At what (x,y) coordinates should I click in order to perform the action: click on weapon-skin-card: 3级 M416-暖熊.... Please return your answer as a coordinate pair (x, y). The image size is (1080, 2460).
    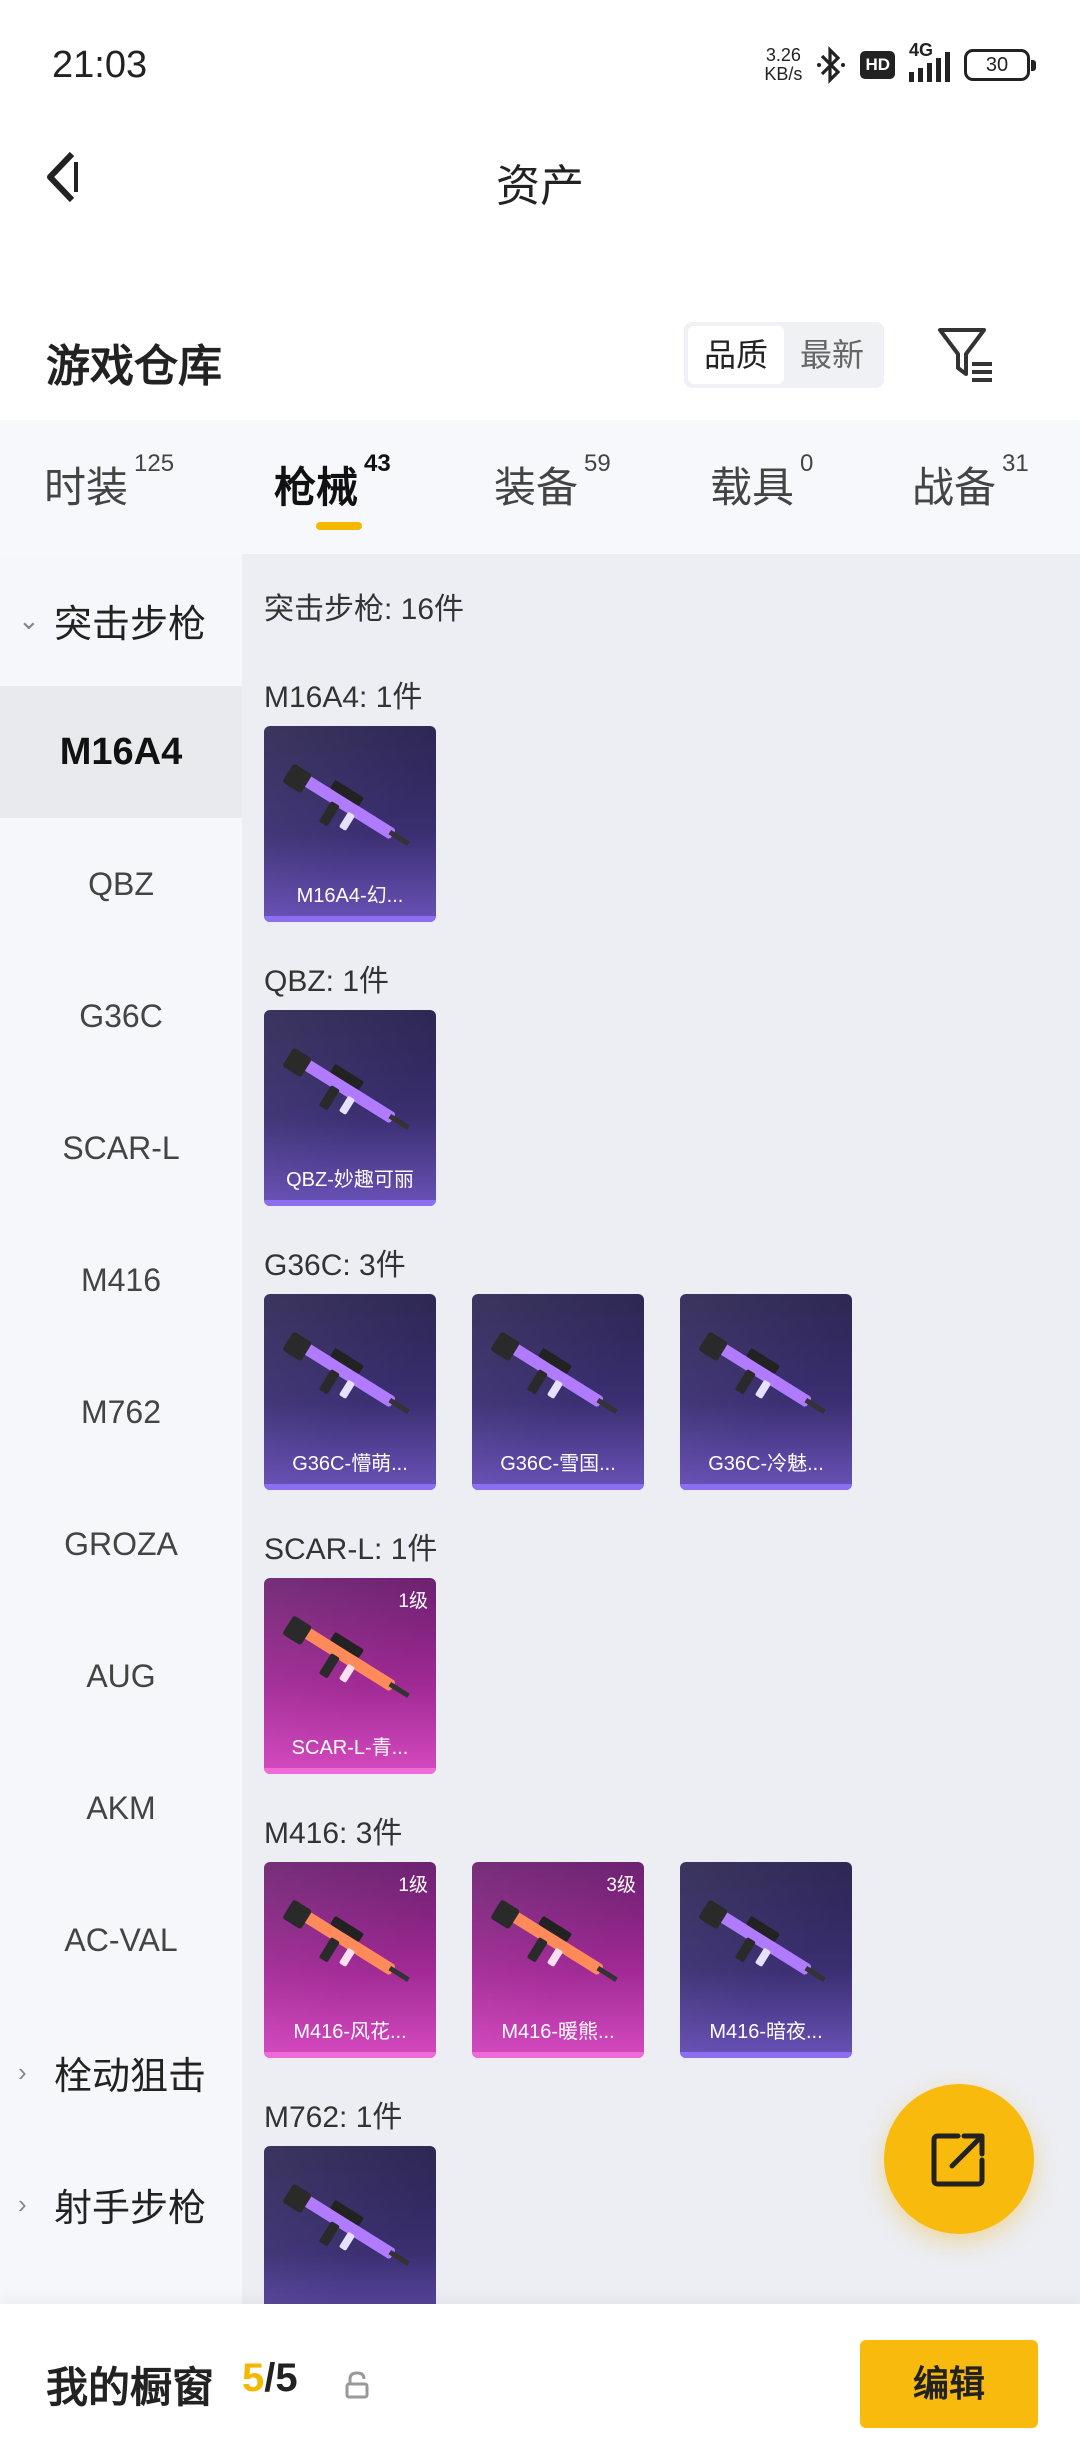
    Looking at the image, I should click on (558, 1960).